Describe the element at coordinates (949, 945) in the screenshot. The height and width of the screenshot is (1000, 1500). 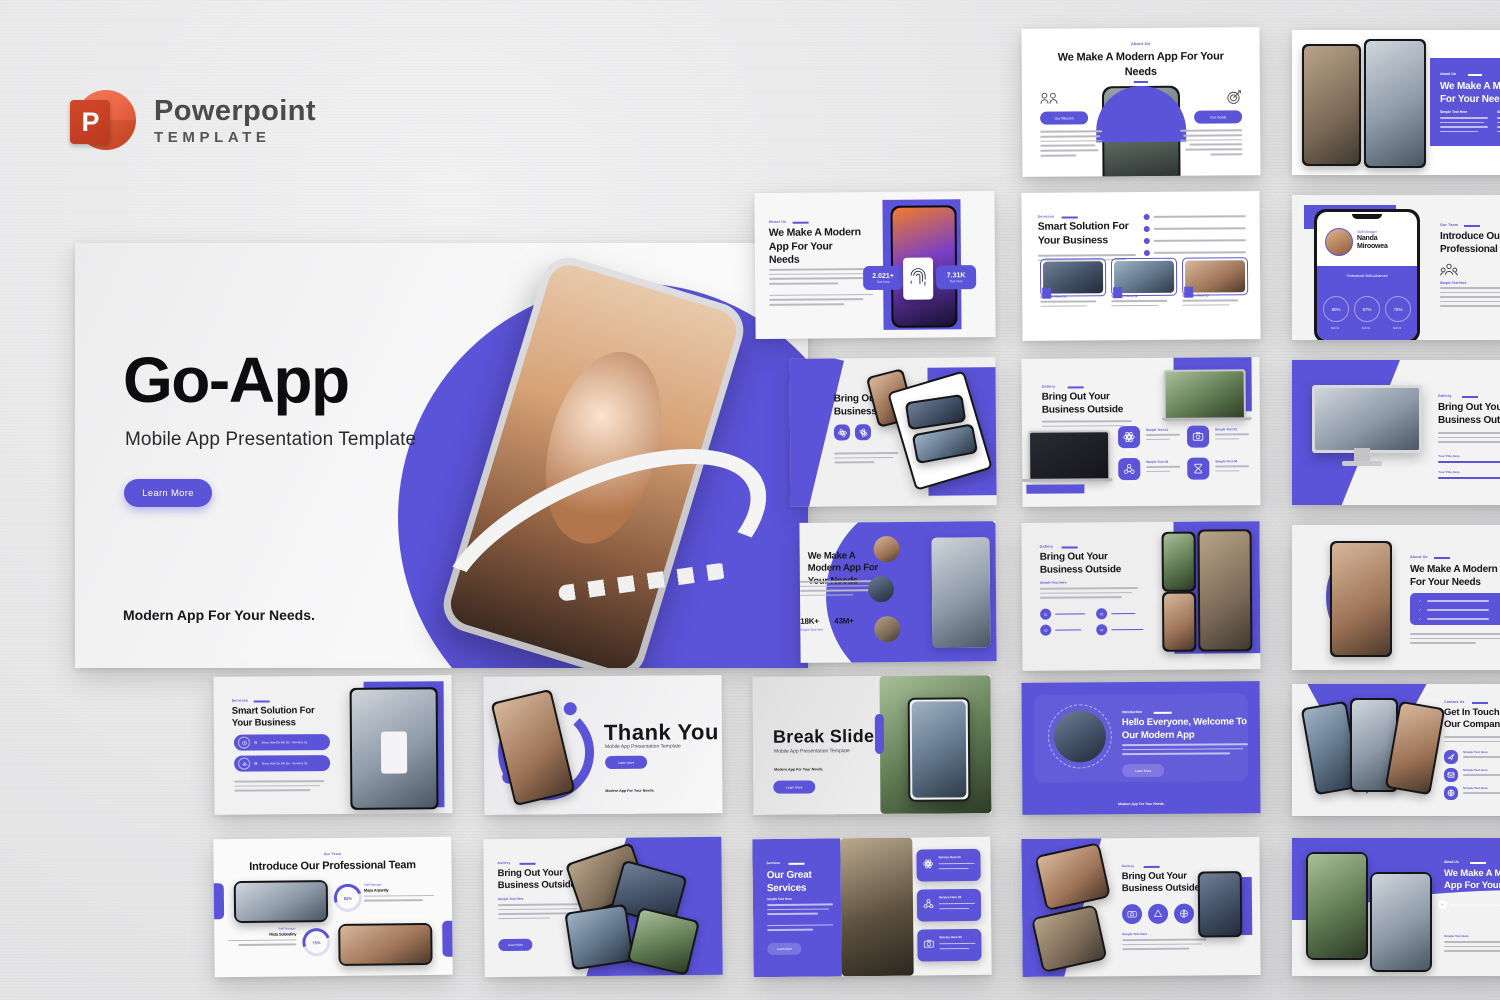
I see `great-services-card-3: Service Here 03` at that location.